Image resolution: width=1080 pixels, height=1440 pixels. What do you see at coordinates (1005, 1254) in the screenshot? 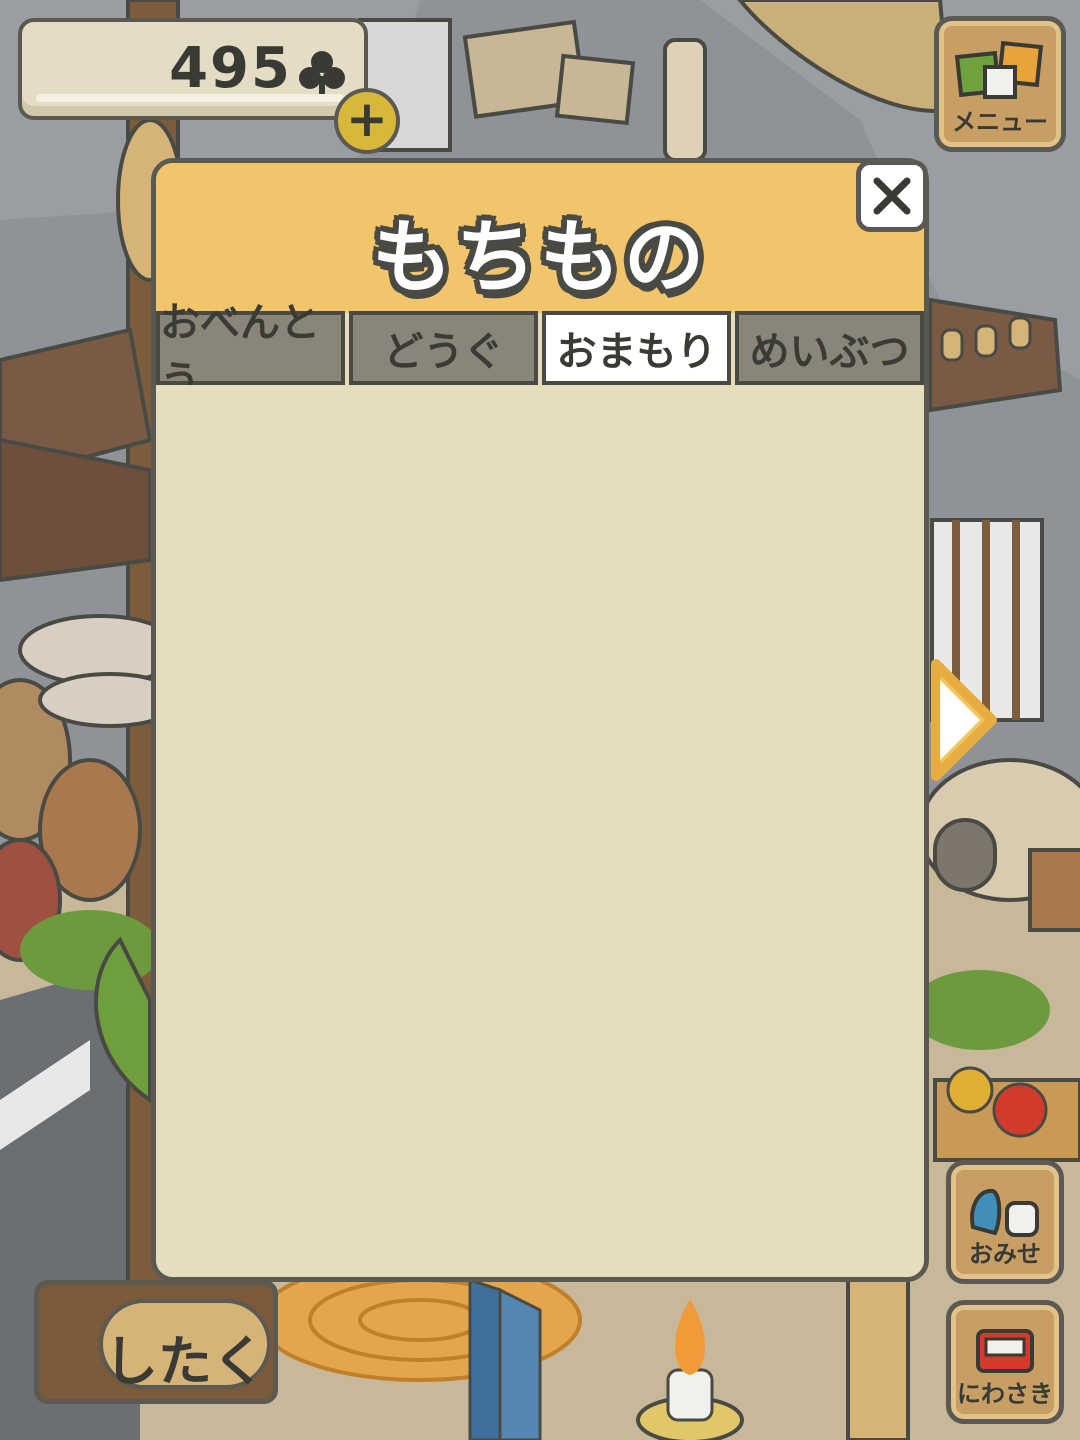
I see `shop-label: おみせ` at bounding box center [1005, 1254].